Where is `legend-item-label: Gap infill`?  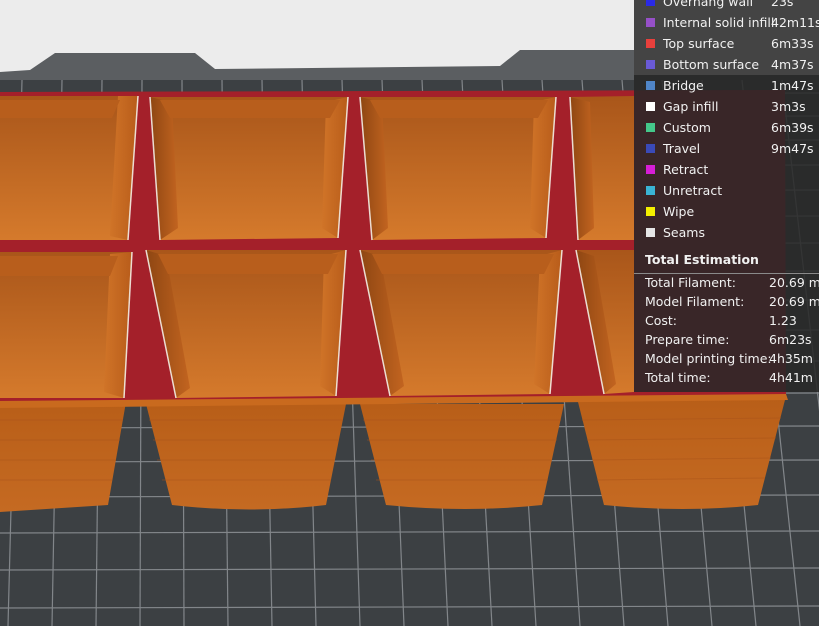
legend-item-label: Gap infill is located at coordinates (691, 106).